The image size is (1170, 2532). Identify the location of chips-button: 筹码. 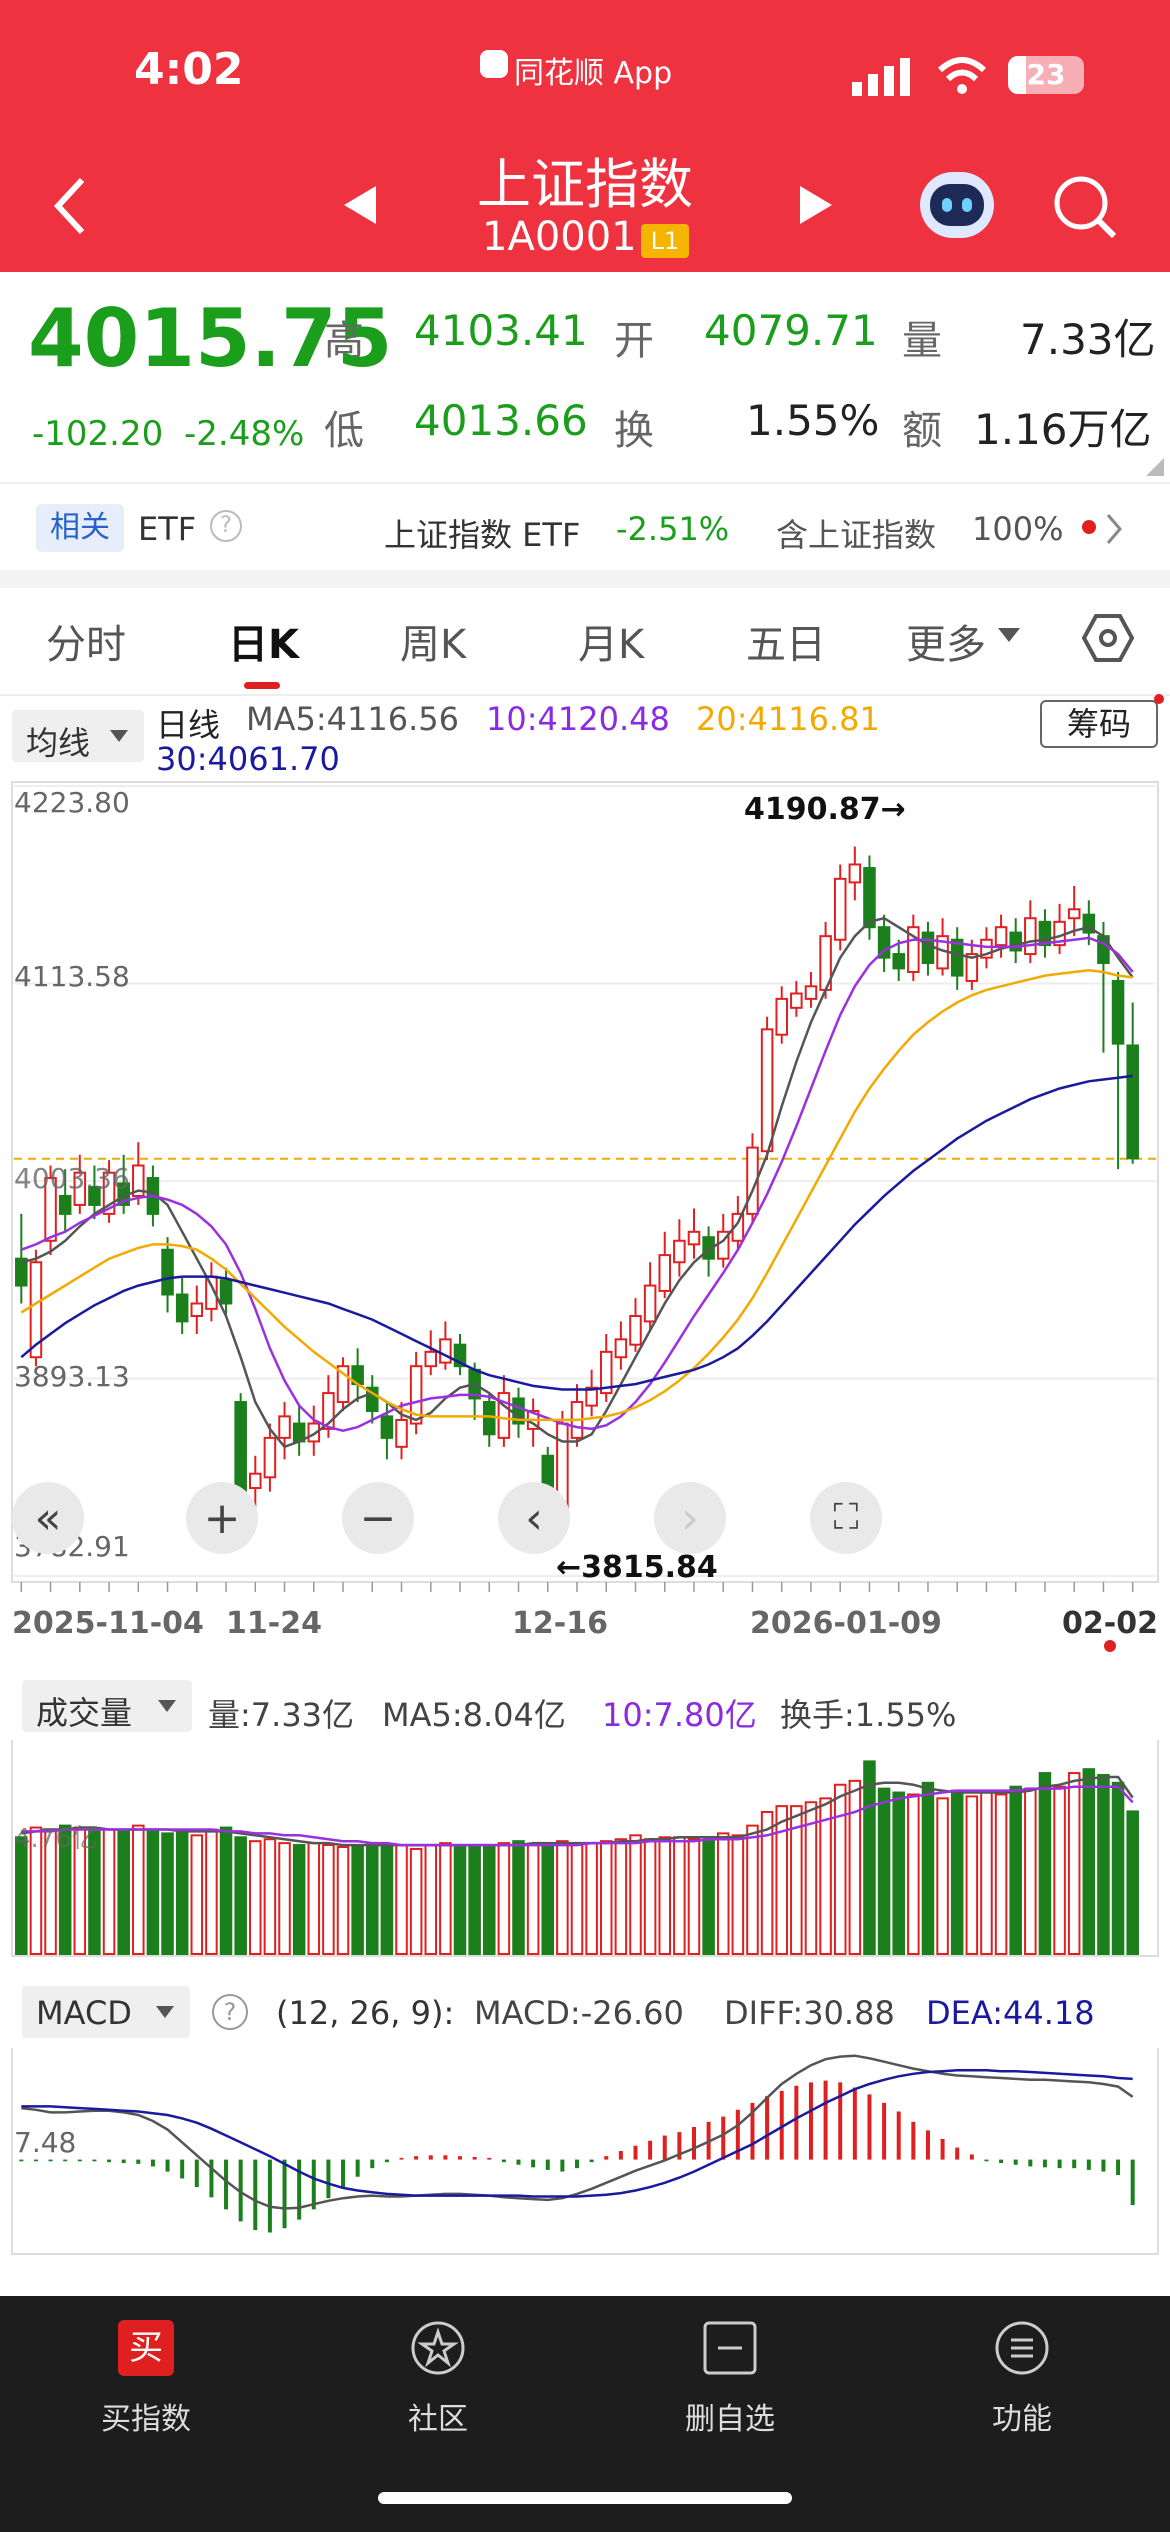
(1099, 724).